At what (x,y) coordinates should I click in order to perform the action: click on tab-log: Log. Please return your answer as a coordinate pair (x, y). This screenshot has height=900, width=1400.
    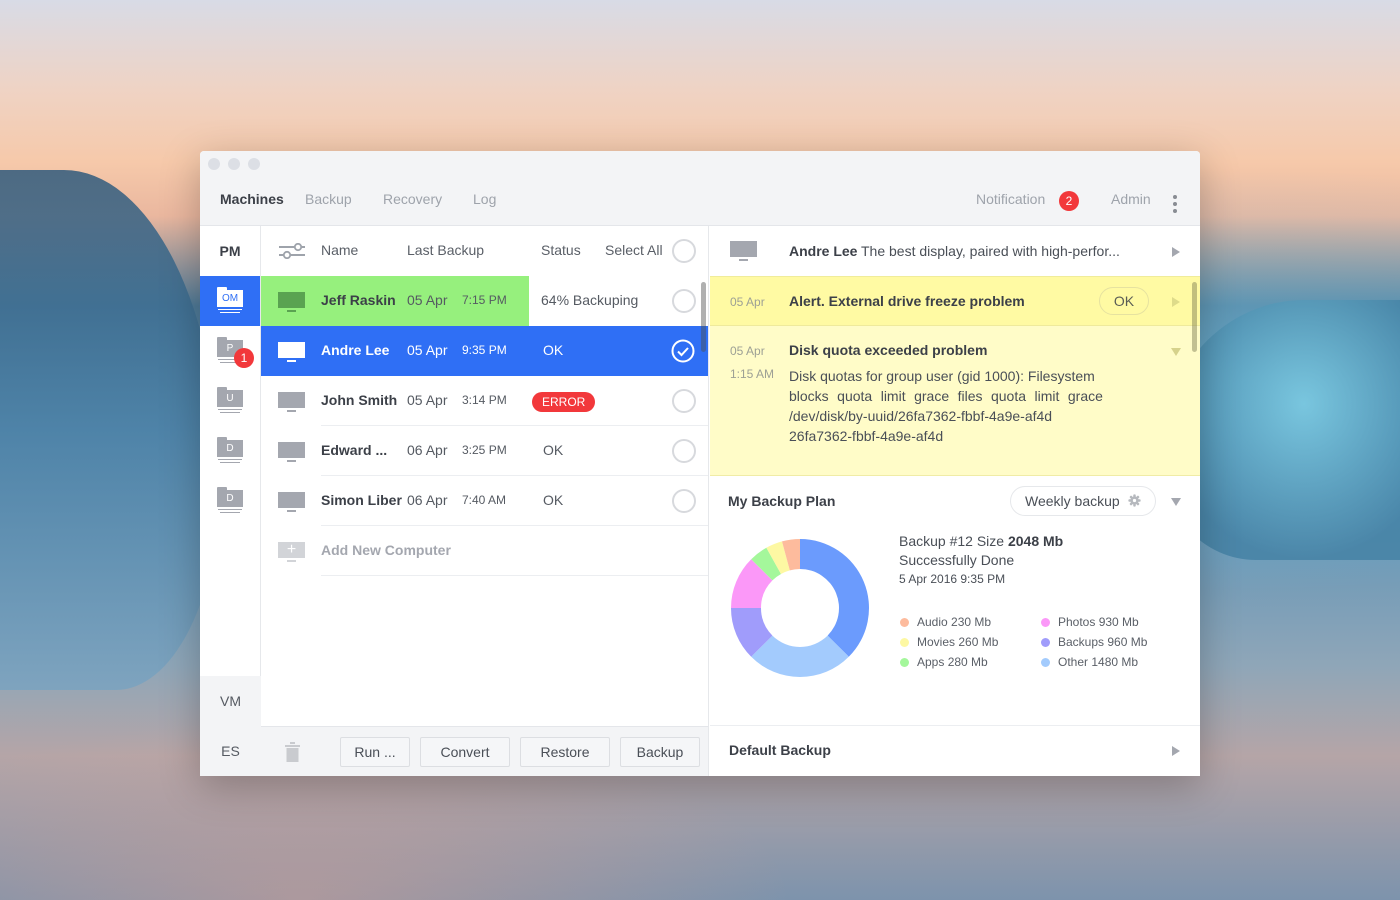
    Looking at the image, I should click on (484, 199).